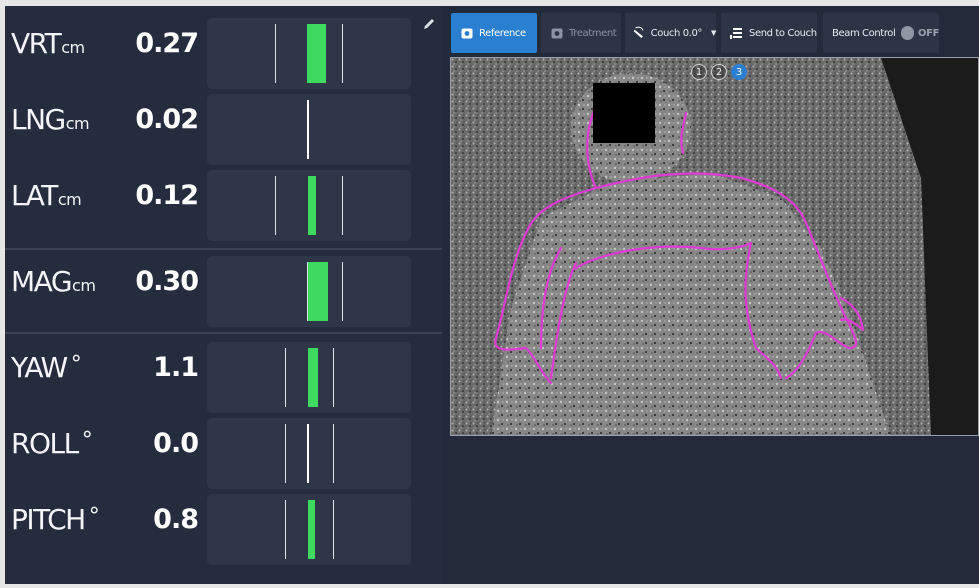 Image resolution: width=979 pixels, height=588 pixels. What do you see at coordinates (50, 119) in the screenshot?
I see `metric-label: LNGcm` at bounding box center [50, 119].